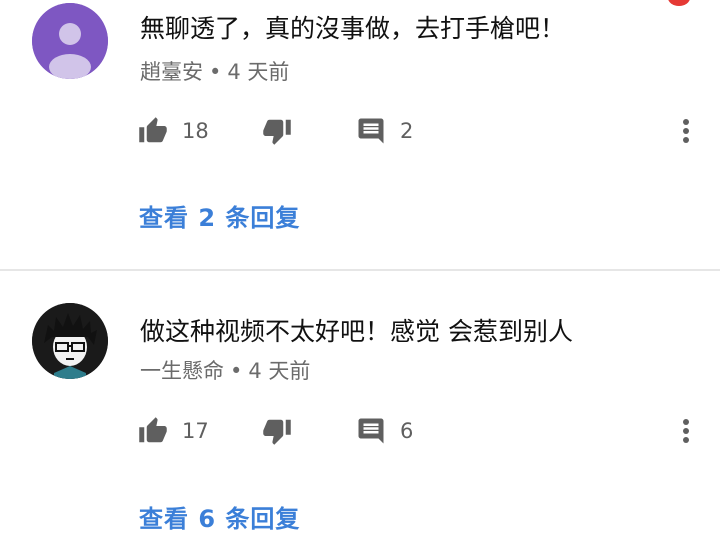 The height and width of the screenshot is (555, 720). I want to click on comment-actions: 17 6, so click(418, 431).